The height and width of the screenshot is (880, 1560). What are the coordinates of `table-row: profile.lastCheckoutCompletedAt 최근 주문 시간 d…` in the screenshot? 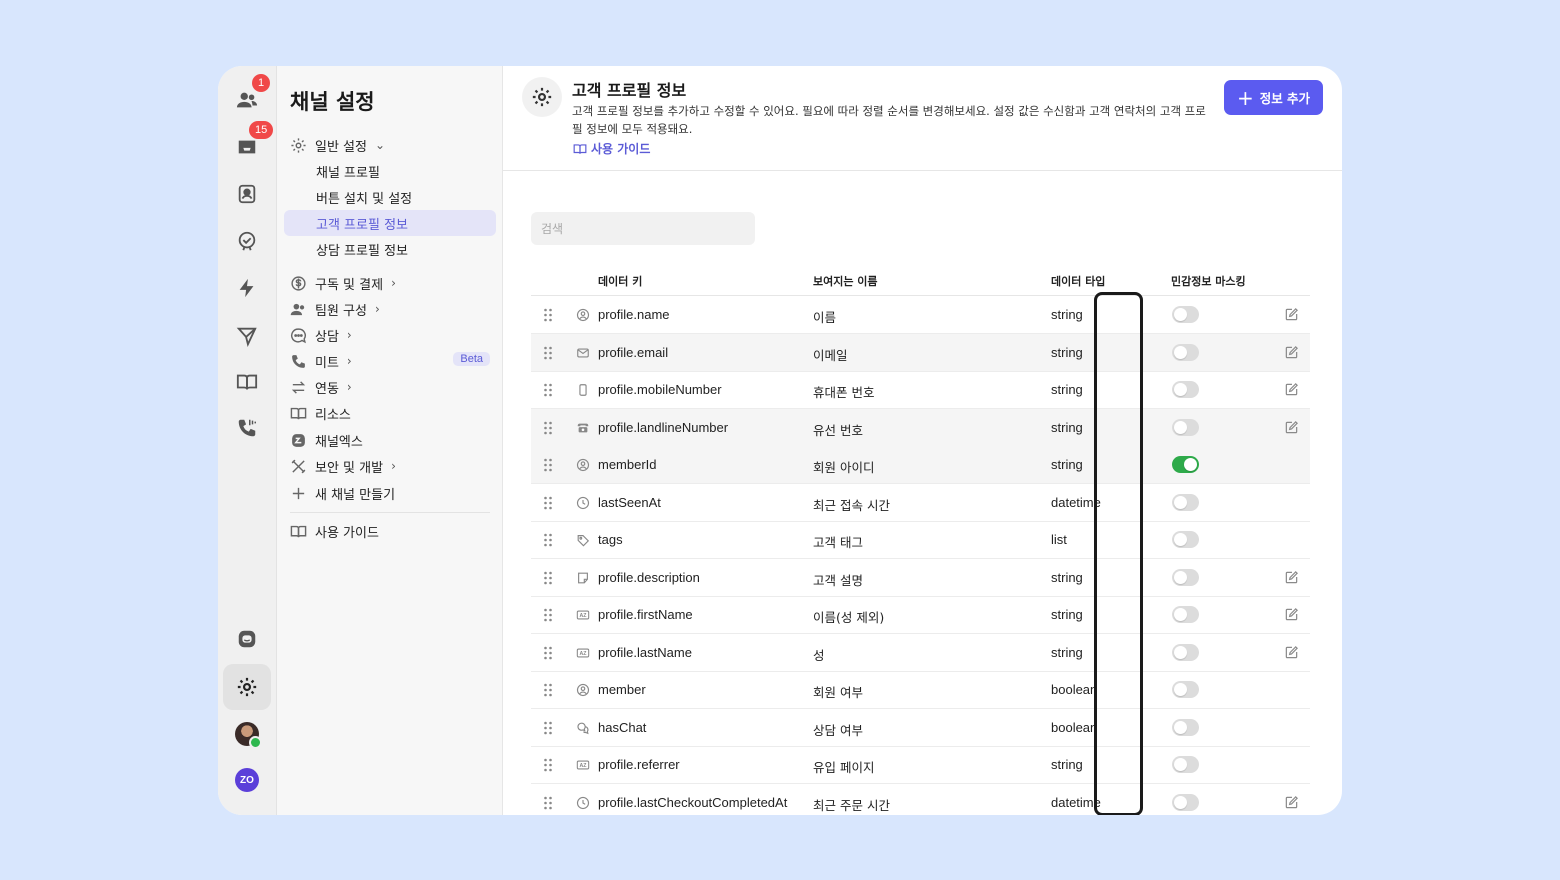 It's located at (920, 800).